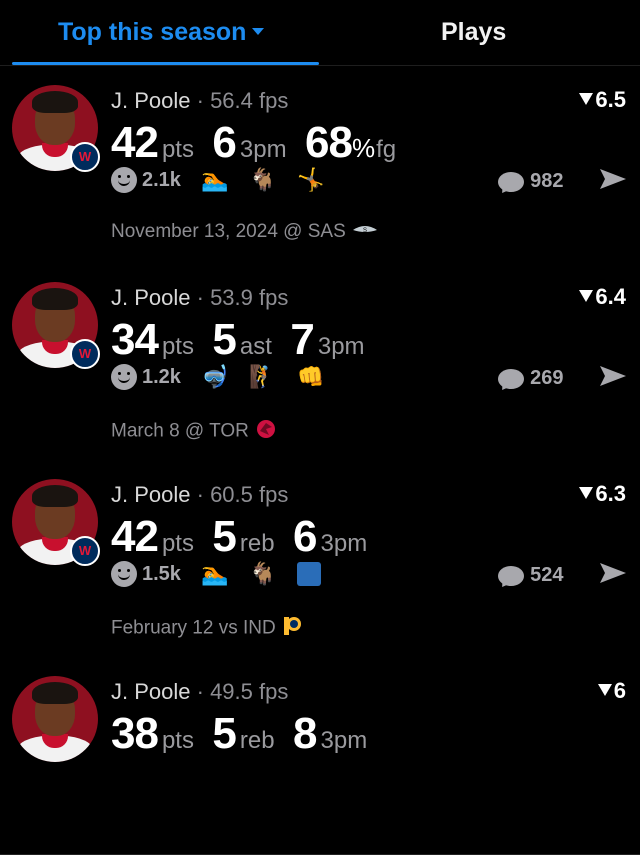 This screenshot has width=640, height=855. What do you see at coordinates (161, 573) in the screenshot?
I see `reaction-count: 1.5k` at bounding box center [161, 573].